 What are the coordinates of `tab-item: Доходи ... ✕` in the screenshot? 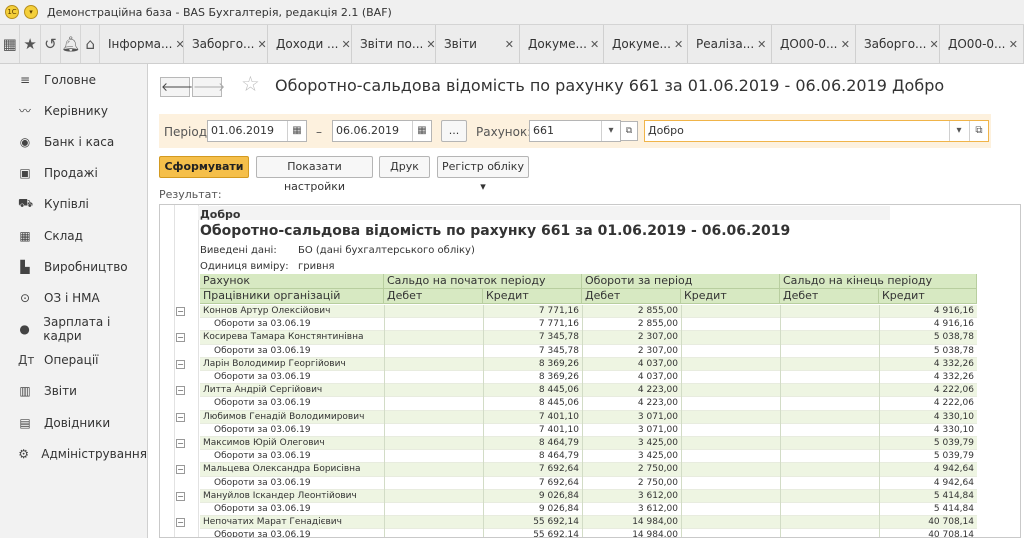 It's located at (309, 44).